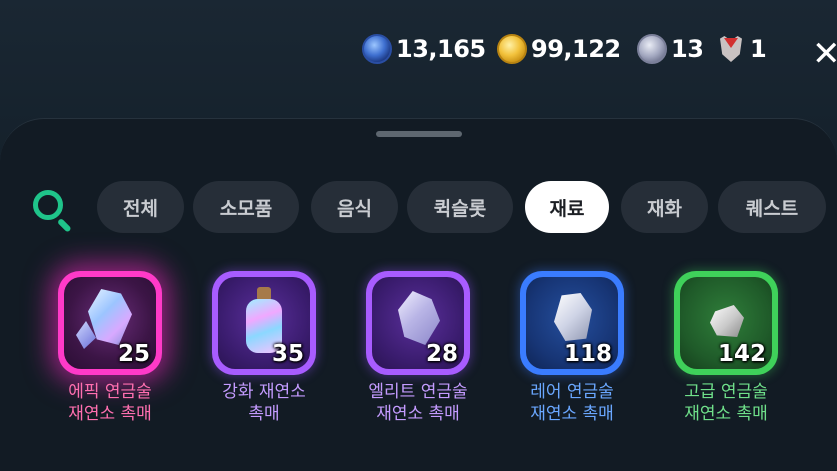  What do you see at coordinates (110, 323) in the screenshot?
I see `item-frame: 25` at bounding box center [110, 323].